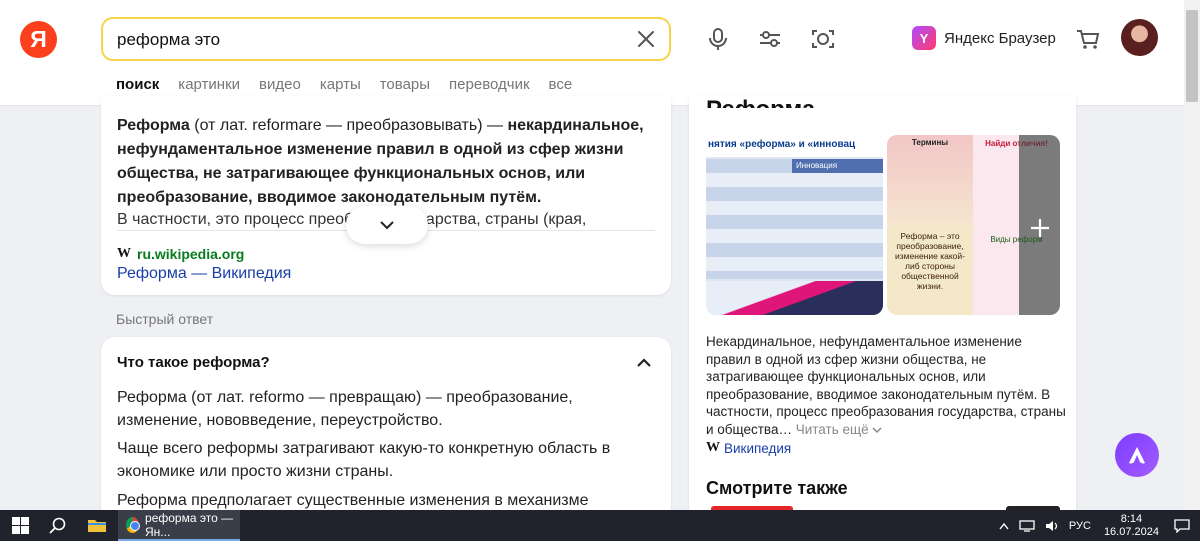 The height and width of the screenshot is (541, 1200). Describe the element at coordinates (165, 319) in the screenshot. I see `quick-answer-label: Быстрый ответ` at that location.